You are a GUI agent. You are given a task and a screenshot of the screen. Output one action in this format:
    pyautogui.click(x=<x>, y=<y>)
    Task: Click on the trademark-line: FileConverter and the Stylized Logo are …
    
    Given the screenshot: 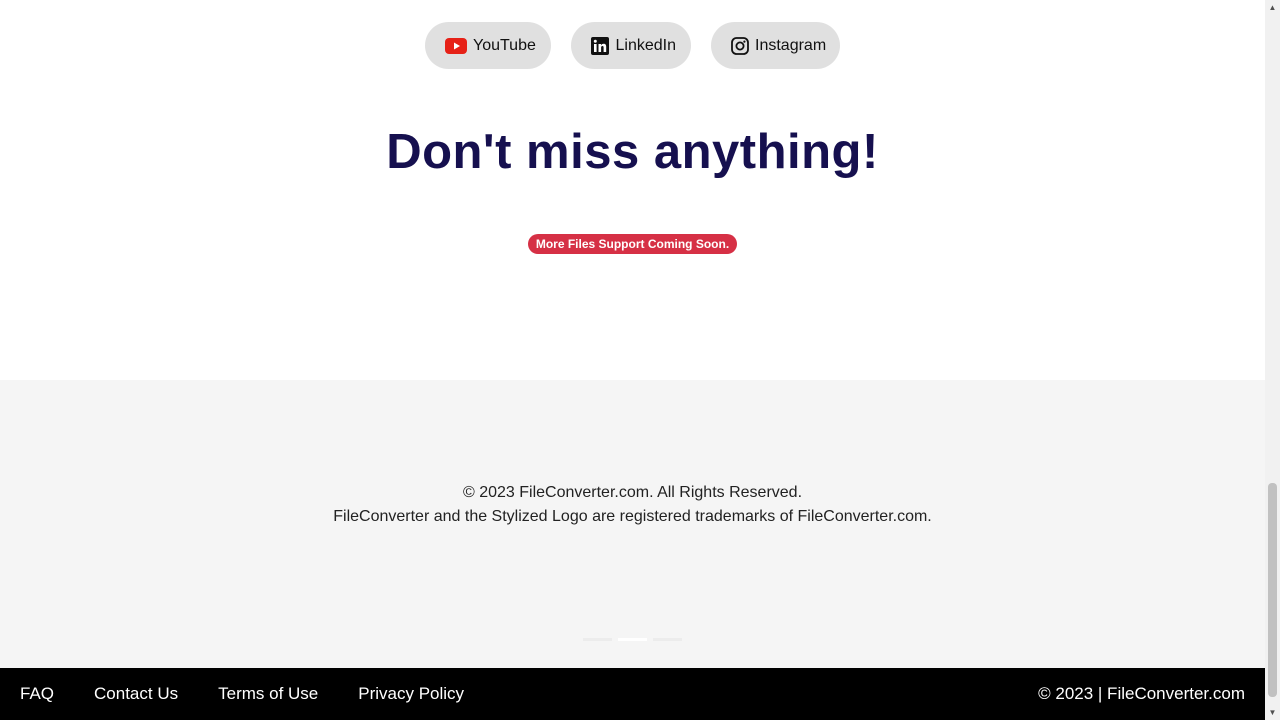 What is the action you would take?
    pyautogui.click(x=632, y=516)
    